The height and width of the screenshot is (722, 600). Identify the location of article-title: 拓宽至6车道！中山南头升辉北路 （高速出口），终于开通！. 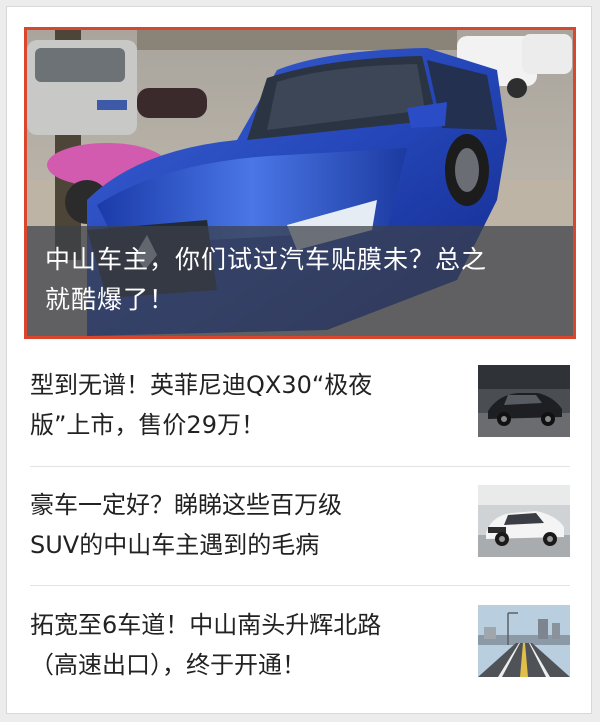
(240, 645).